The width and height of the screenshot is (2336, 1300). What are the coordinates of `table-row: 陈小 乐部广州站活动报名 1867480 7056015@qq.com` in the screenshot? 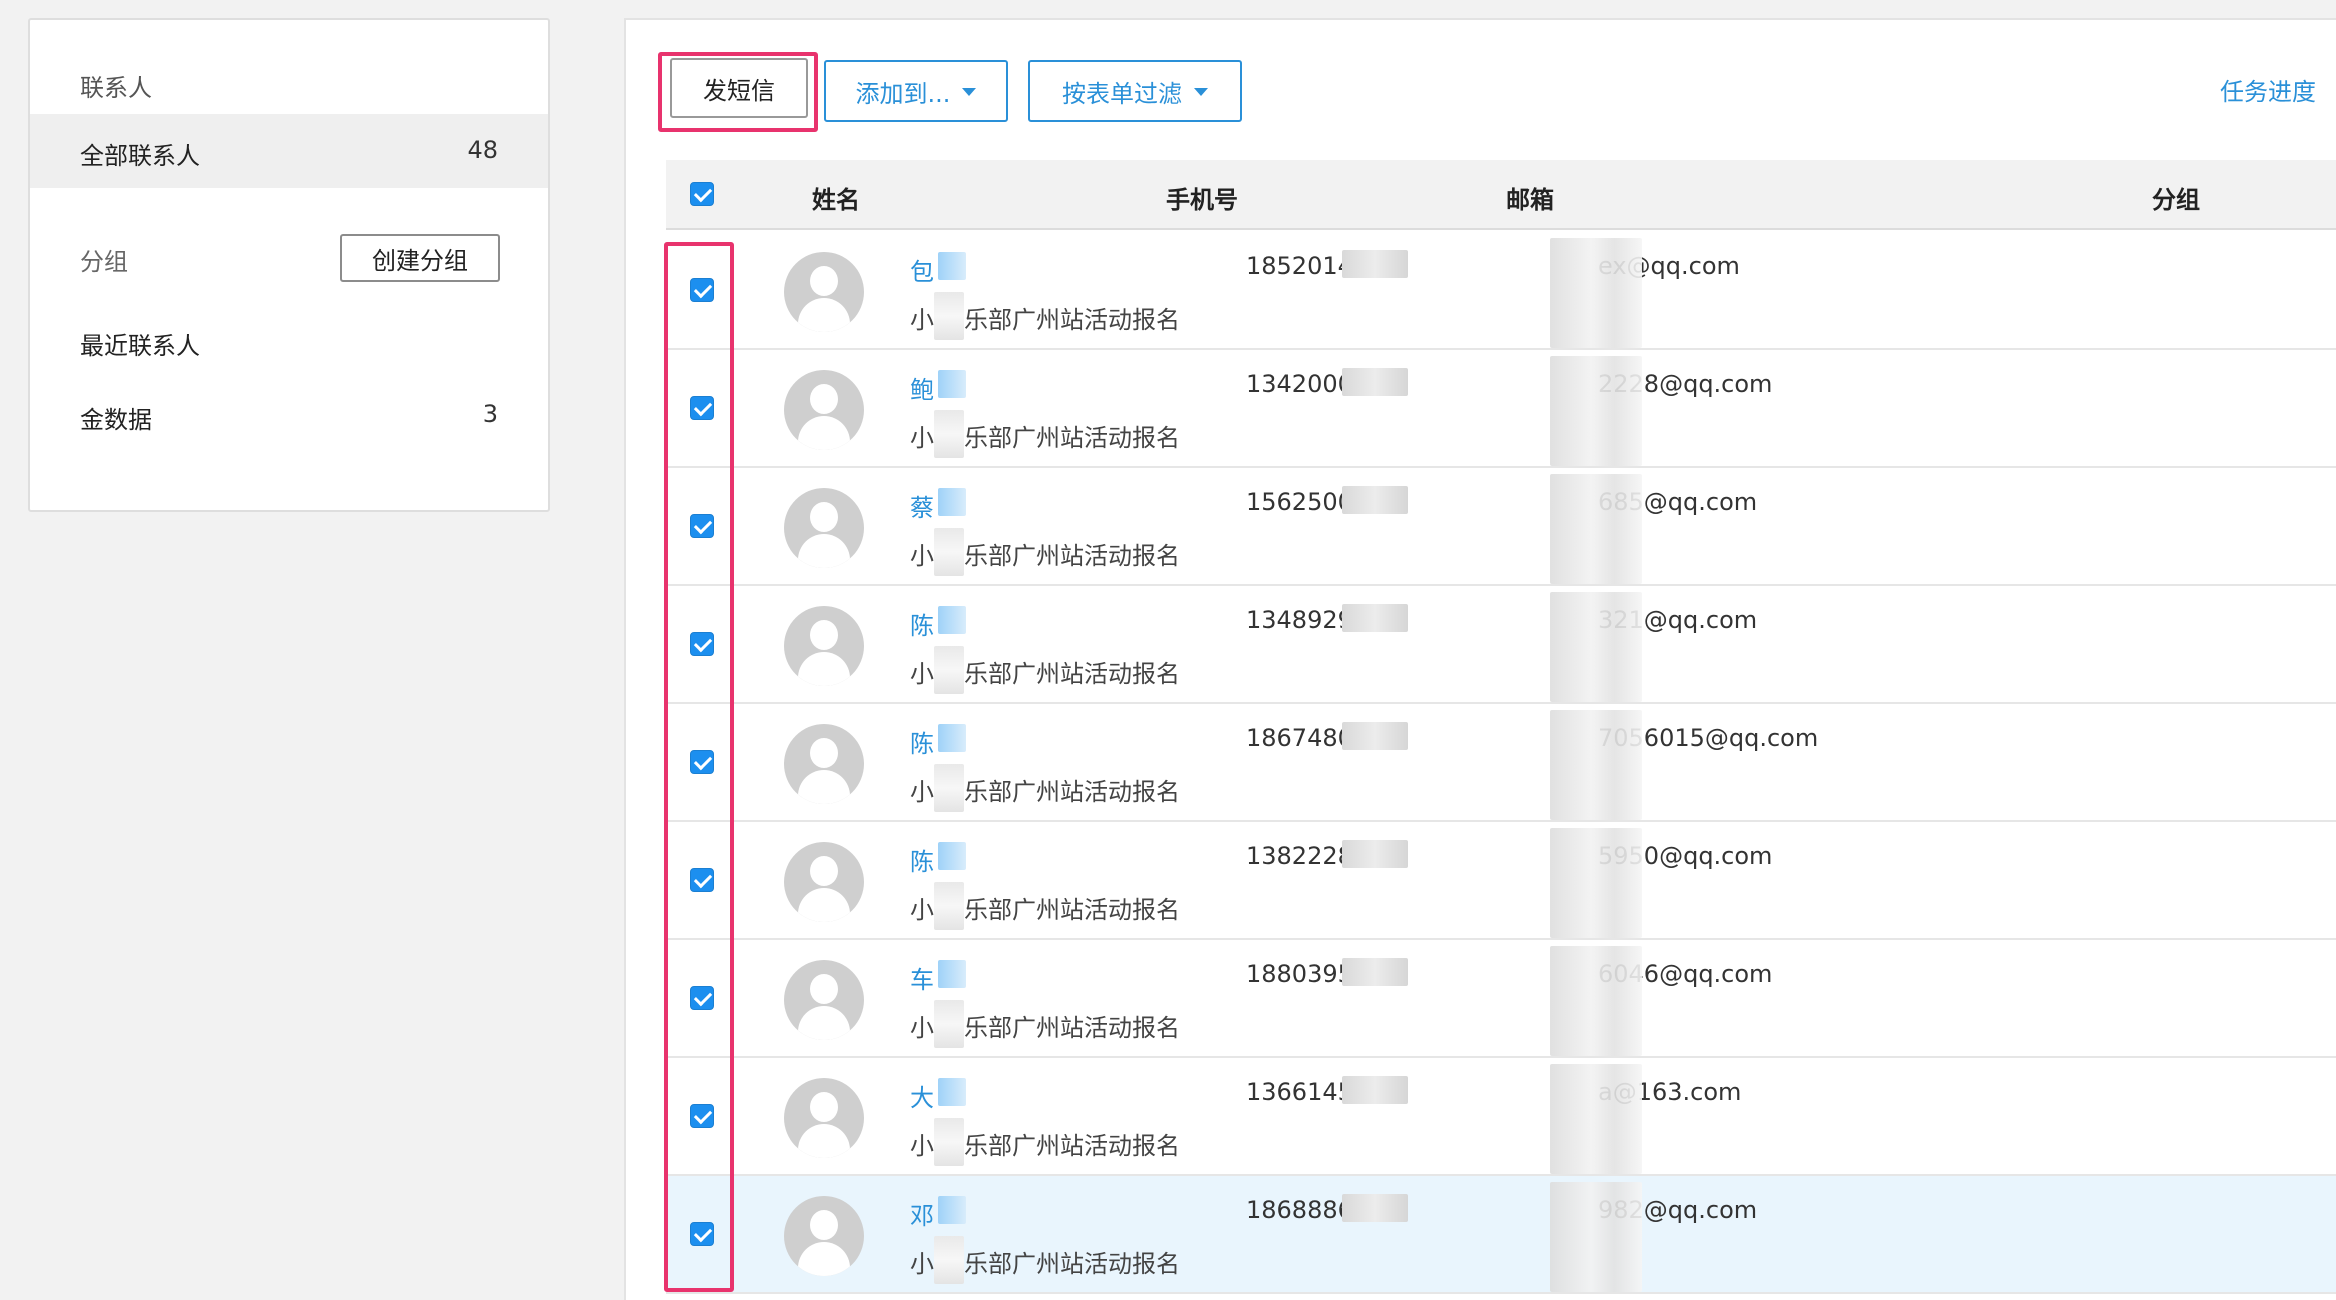 It's located at (1501, 763).